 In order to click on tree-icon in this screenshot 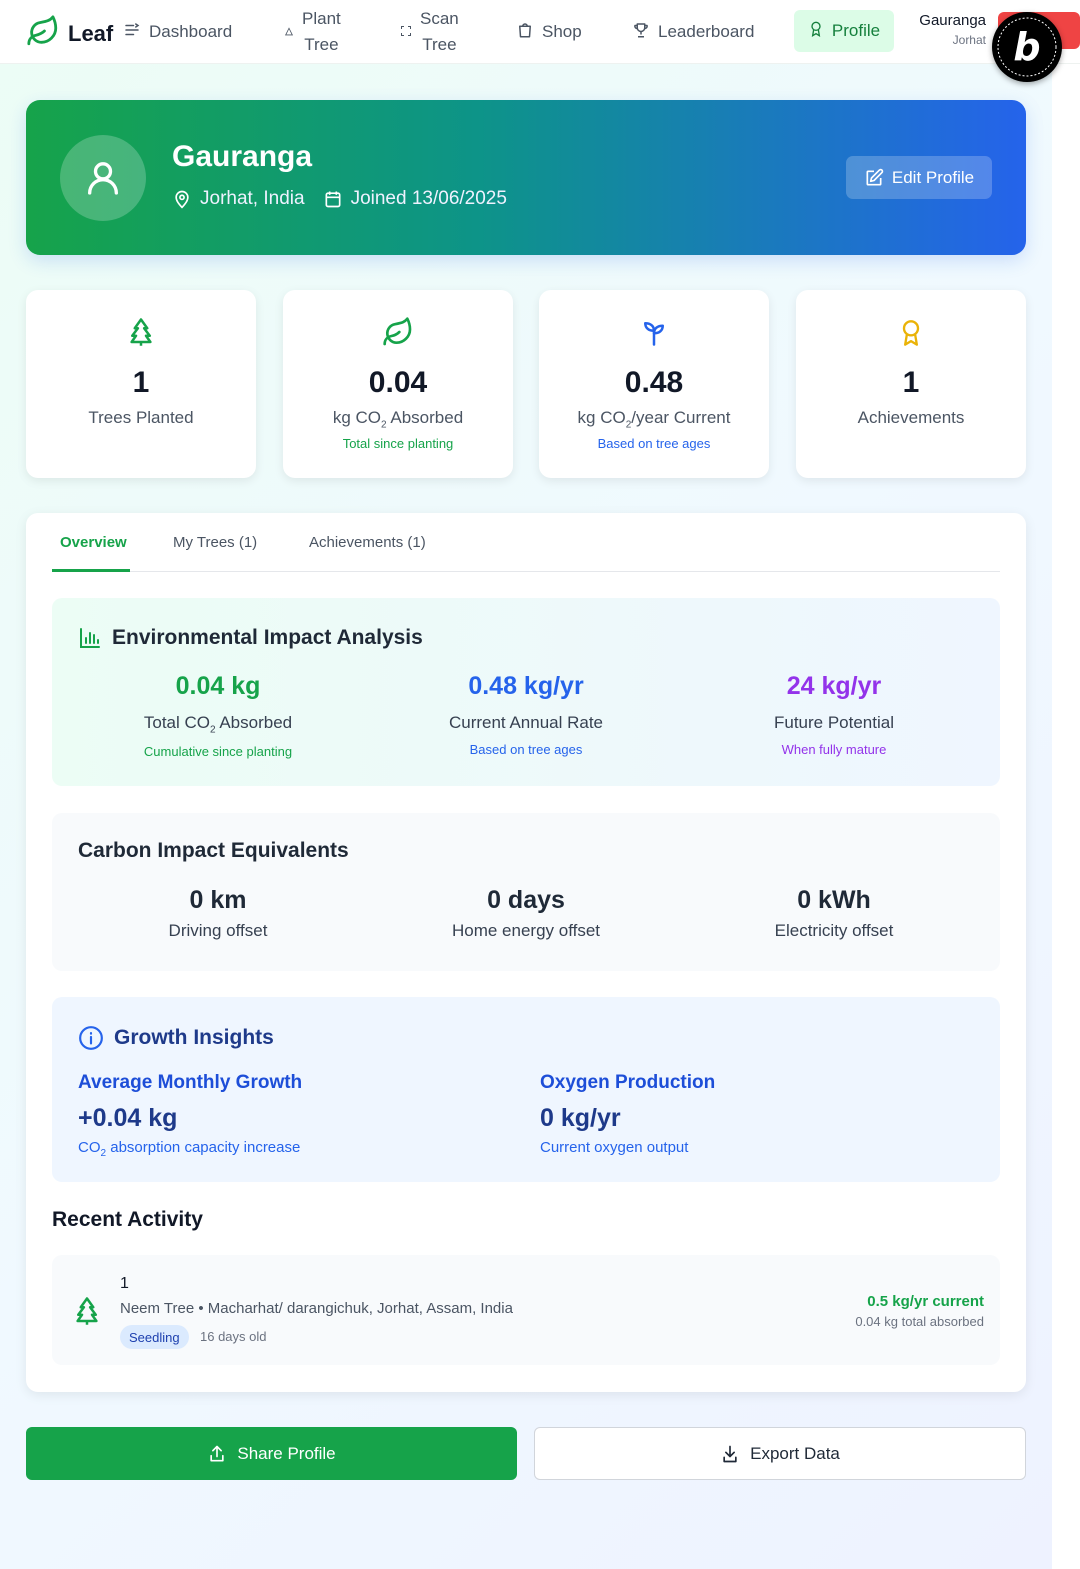, I will do `click(289, 32)`.